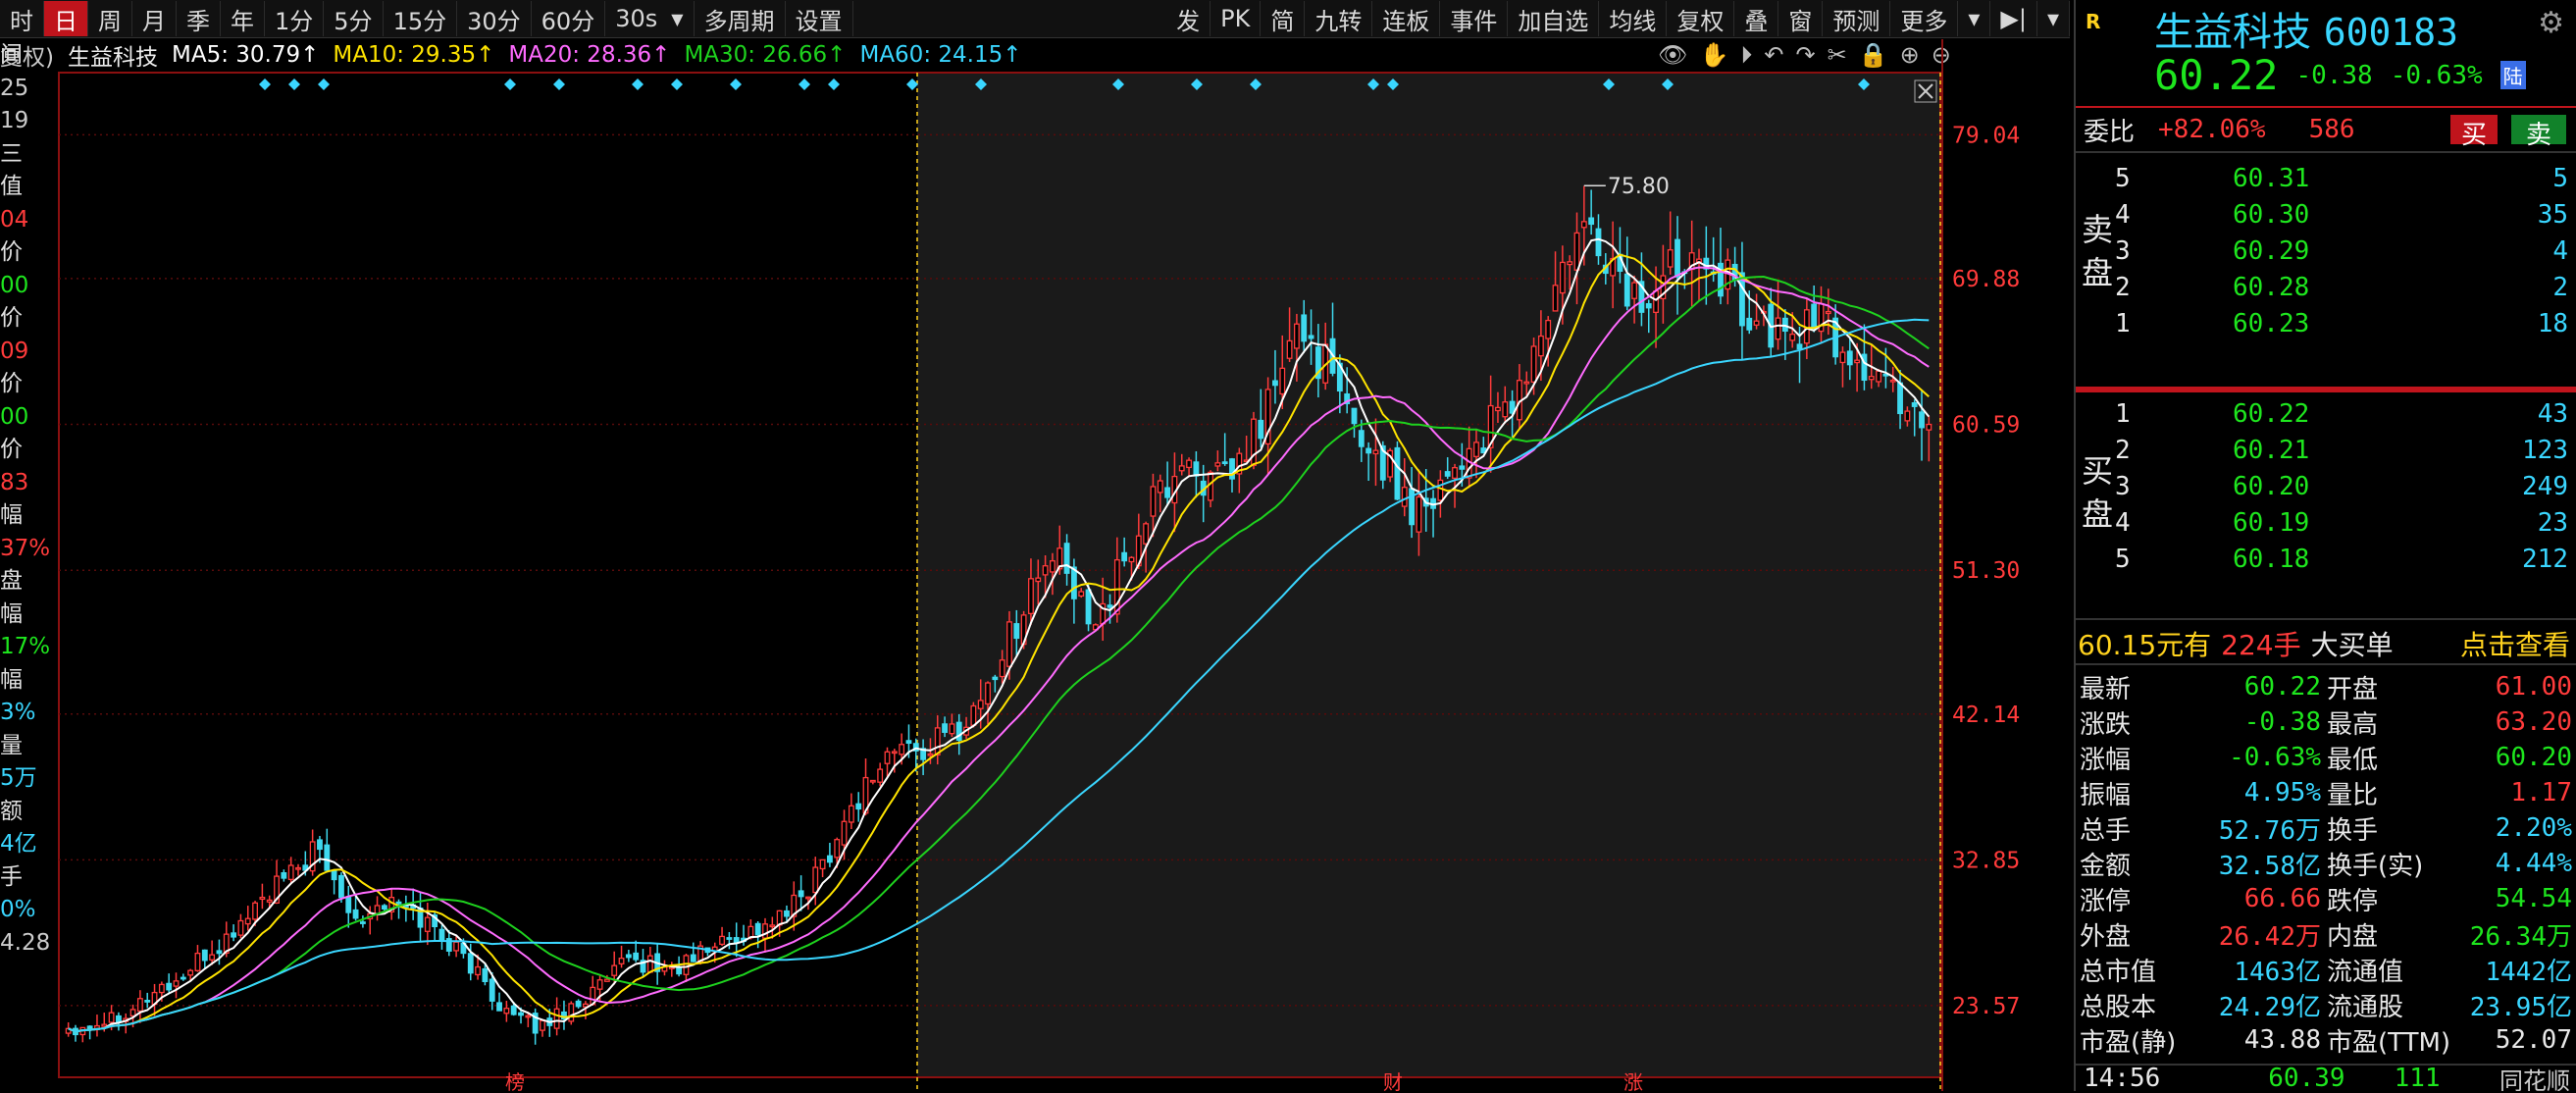 This screenshot has width=2576, height=1093. I want to click on weibi-value: +82.06%, so click(2212, 130).